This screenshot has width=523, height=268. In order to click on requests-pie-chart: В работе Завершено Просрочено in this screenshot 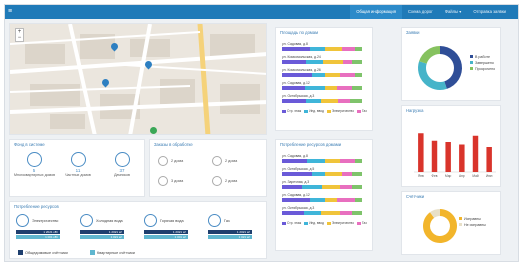, I will do `click(456, 68)`.